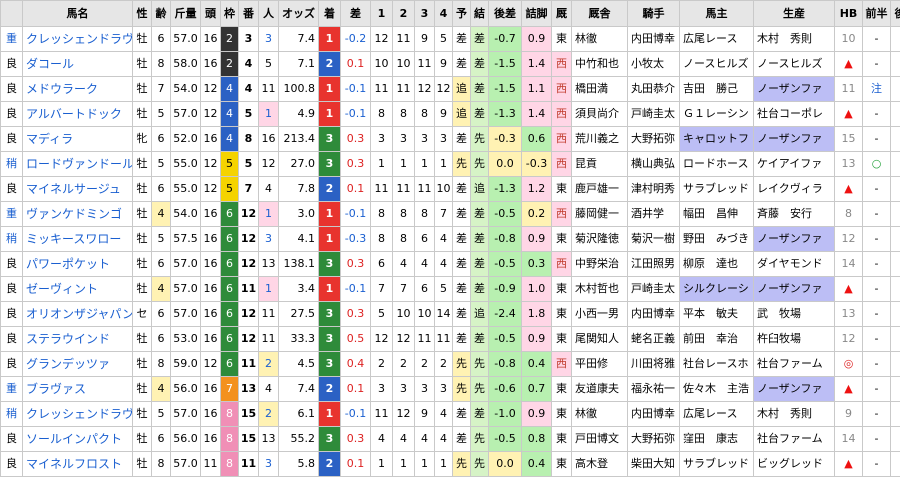  What do you see at coordinates (249, 114) in the screenshot?
I see `gate-number-cell: 5` at bounding box center [249, 114].